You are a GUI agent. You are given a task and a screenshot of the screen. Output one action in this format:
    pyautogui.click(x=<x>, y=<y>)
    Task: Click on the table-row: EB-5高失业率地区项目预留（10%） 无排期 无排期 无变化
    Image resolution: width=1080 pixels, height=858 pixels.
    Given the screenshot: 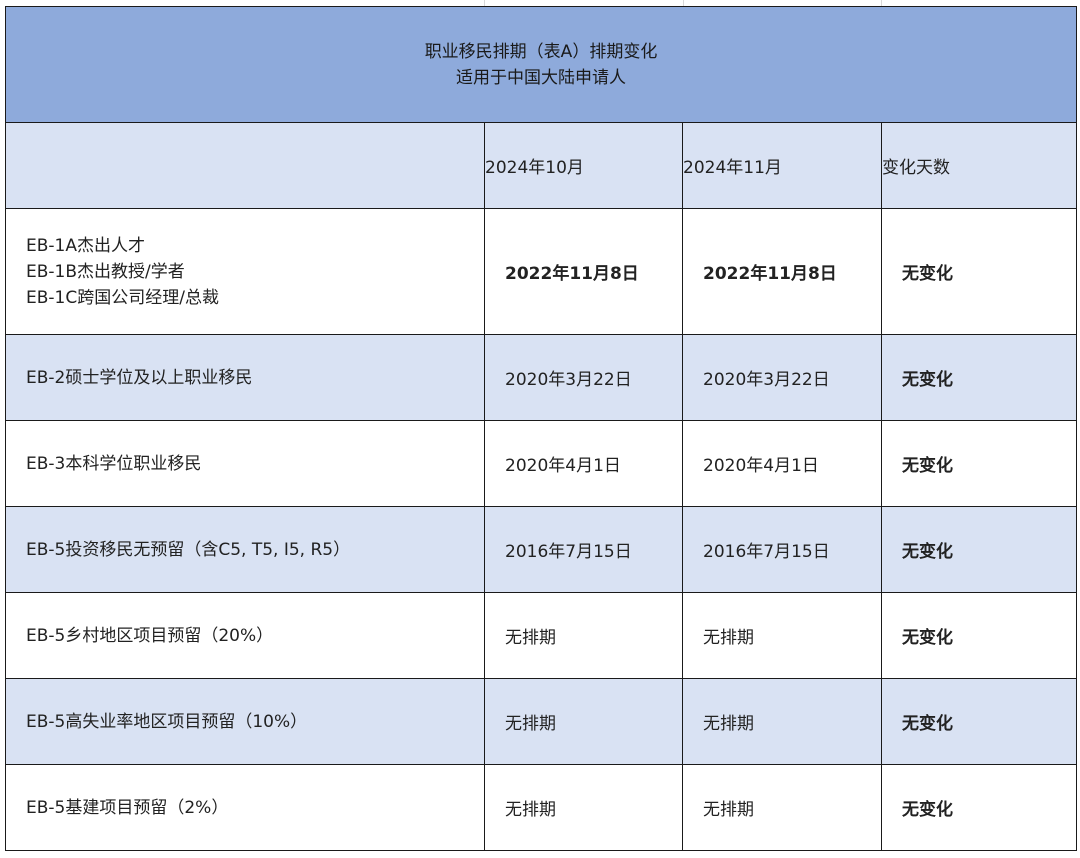 What is the action you would take?
    pyautogui.click(x=541, y=721)
    